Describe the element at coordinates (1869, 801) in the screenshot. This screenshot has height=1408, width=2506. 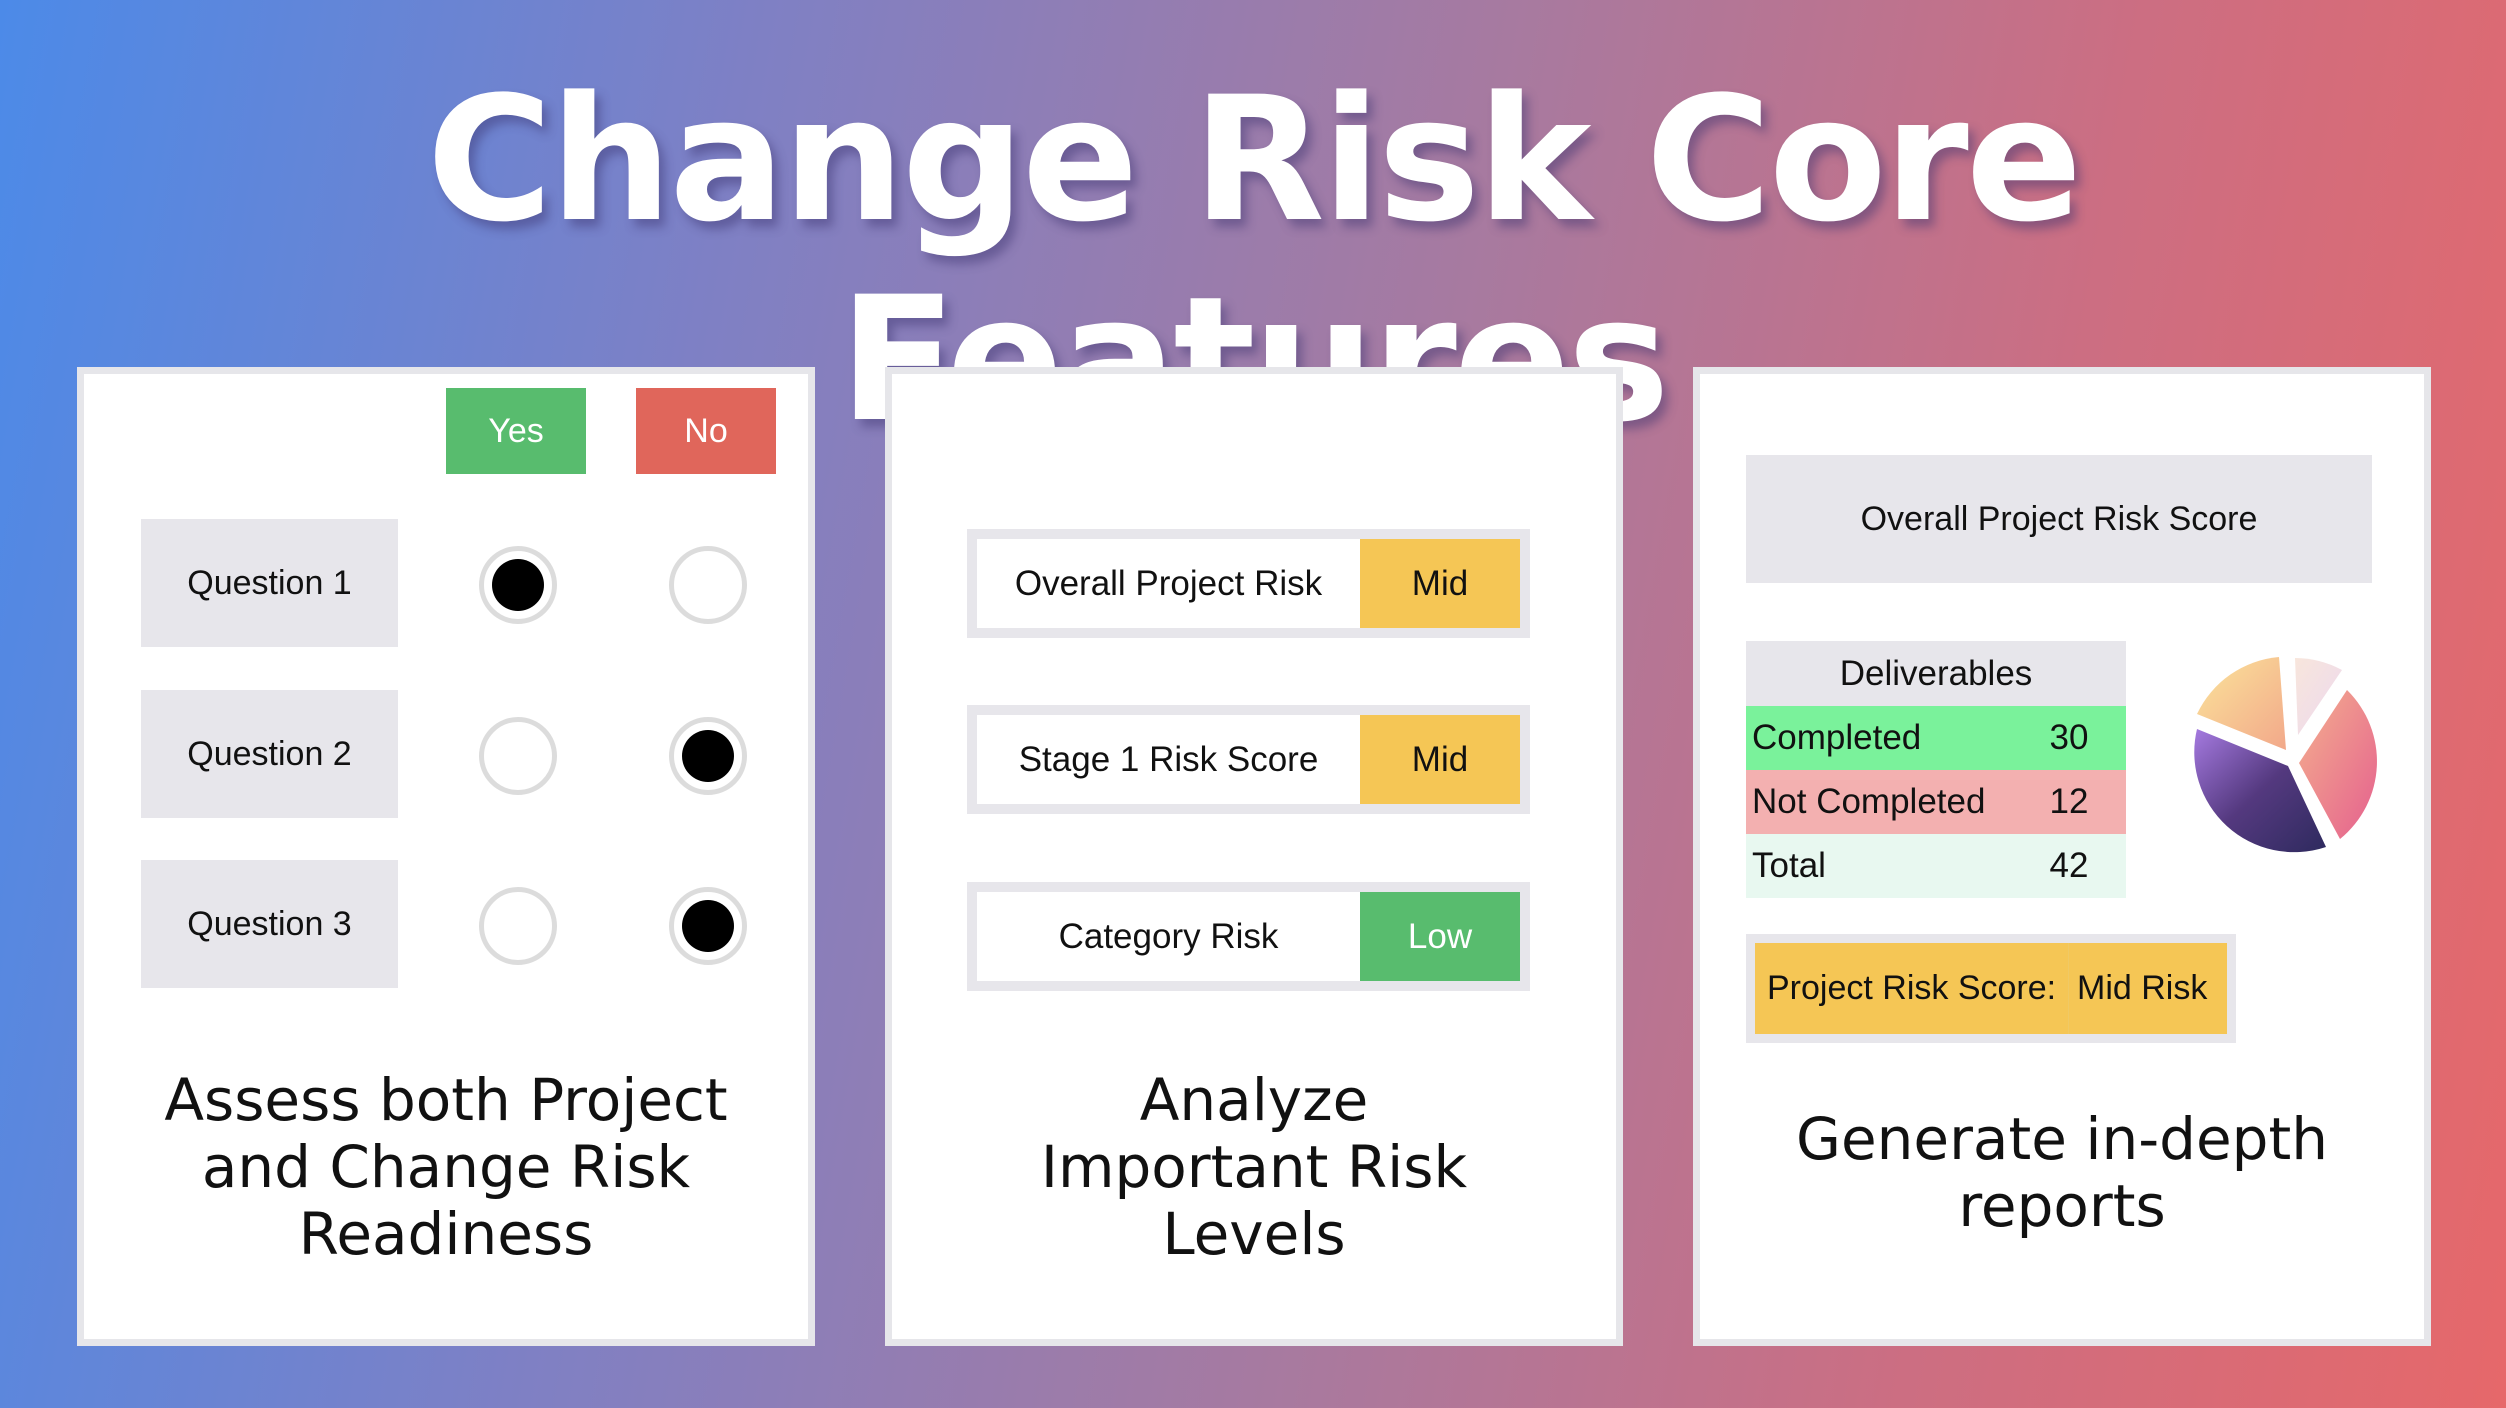
I see `row-label: Not Completed` at that location.